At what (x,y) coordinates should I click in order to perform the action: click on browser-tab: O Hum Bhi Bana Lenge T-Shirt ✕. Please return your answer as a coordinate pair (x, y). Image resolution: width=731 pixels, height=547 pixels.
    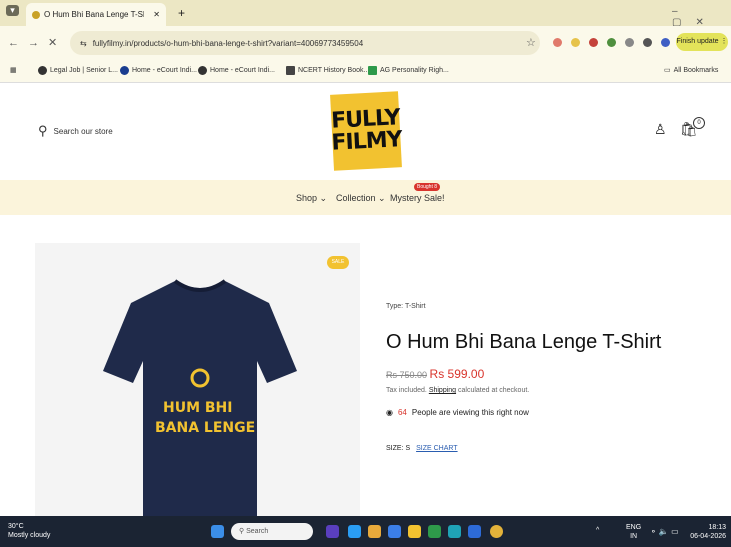
    Looking at the image, I should click on (96, 14).